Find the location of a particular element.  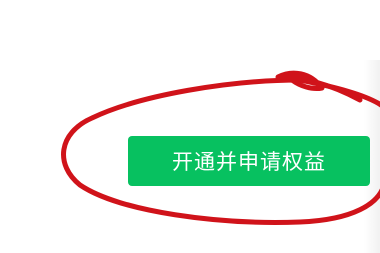

annotation-hook-stroke is located at coordinates (319, 86).